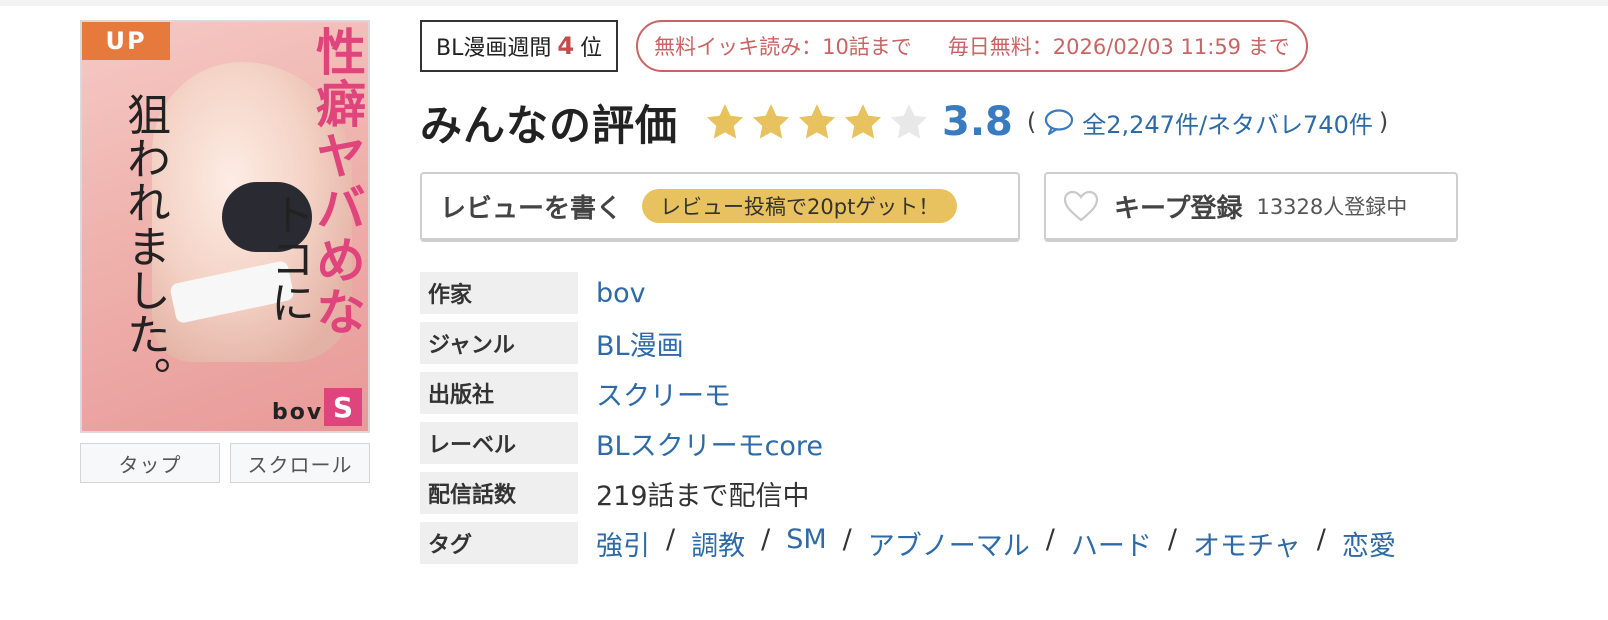 This screenshot has width=1608, height=620. What do you see at coordinates (718, 543) in the screenshot?
I see `tag-link: 調教` at bounding box center [718, 543].